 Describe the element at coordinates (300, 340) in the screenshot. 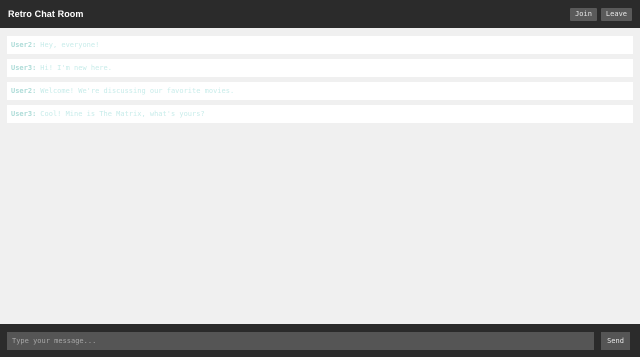

I see `message-input` at that location.